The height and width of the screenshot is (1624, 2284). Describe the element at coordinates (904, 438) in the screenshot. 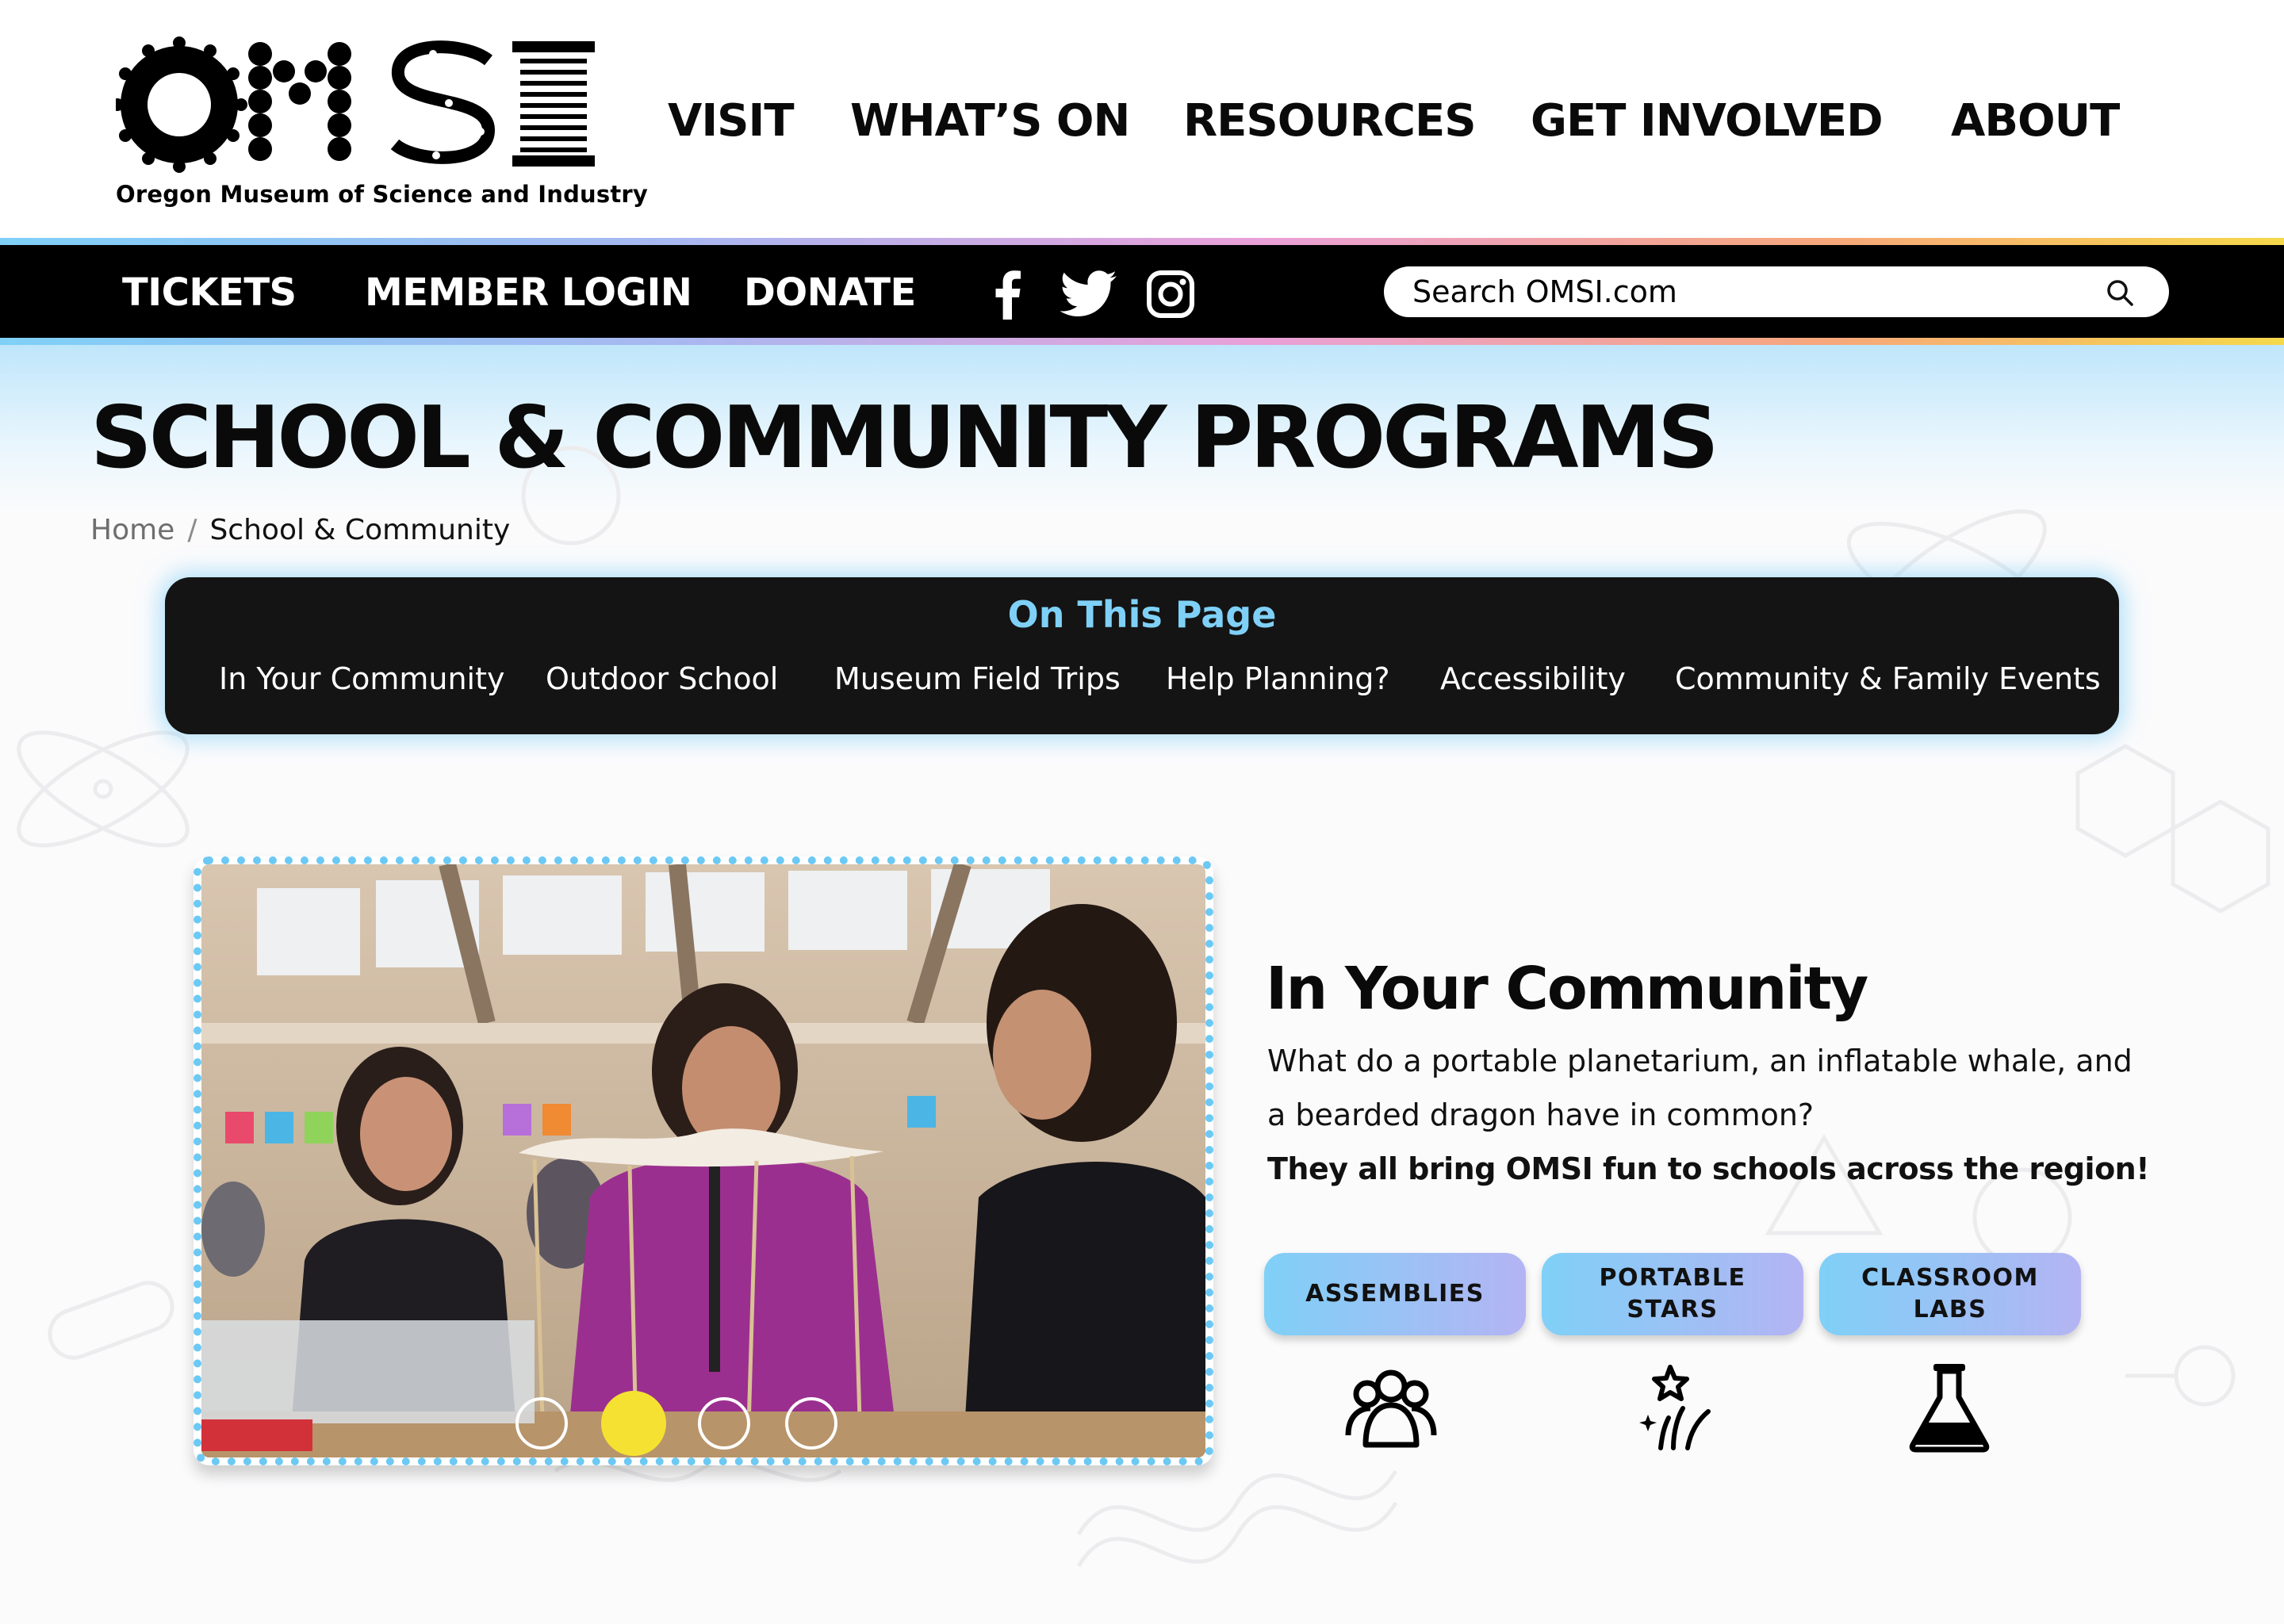

I see `page-title: SCHOOL & COMMUNITY PROGRAMS` at that location.